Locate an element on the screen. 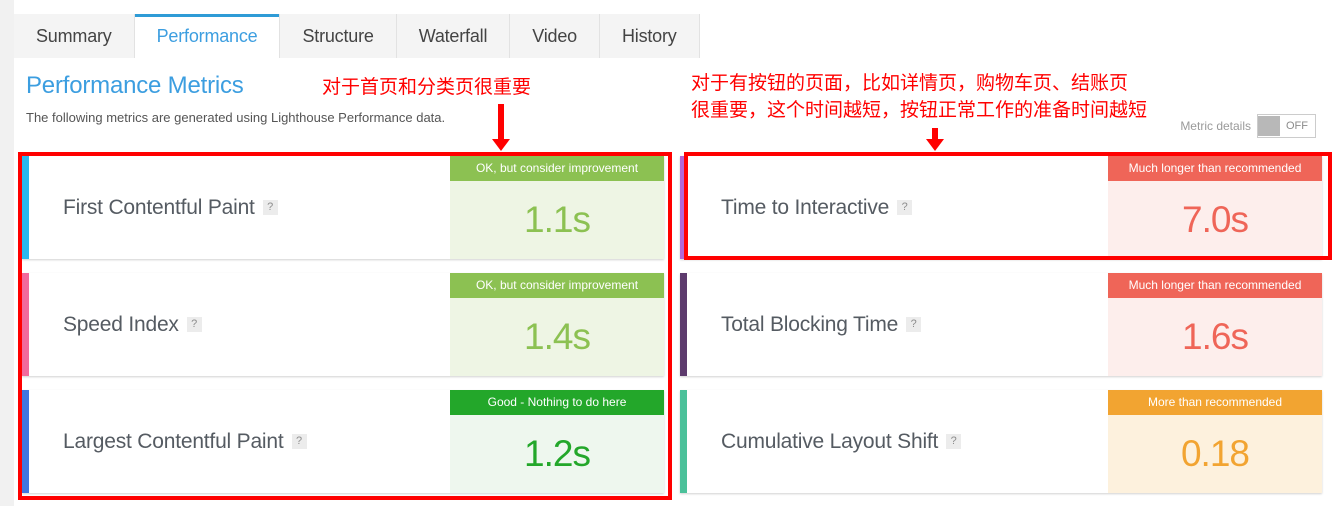 Image resolution: width=1338 pixels, height=506 pixels. metric-label-area: Total Blocking Time ? is located at coordinates (897, 324).